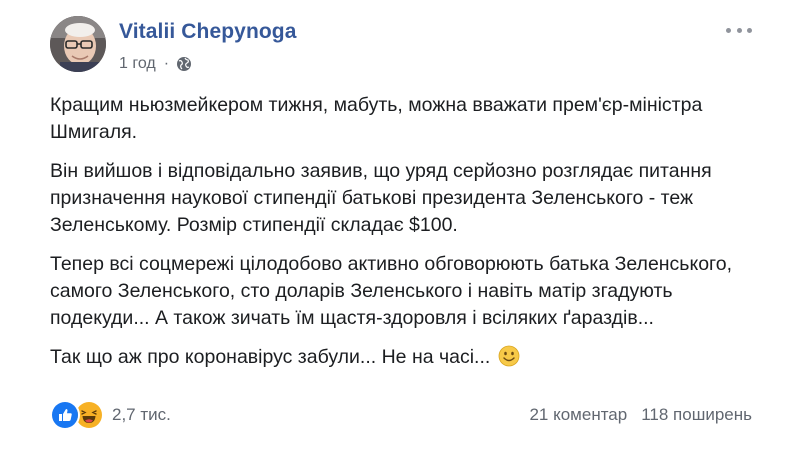 The image size is (800, 450). I want to click on post-meta: 1 год ·, so click(155, 64).